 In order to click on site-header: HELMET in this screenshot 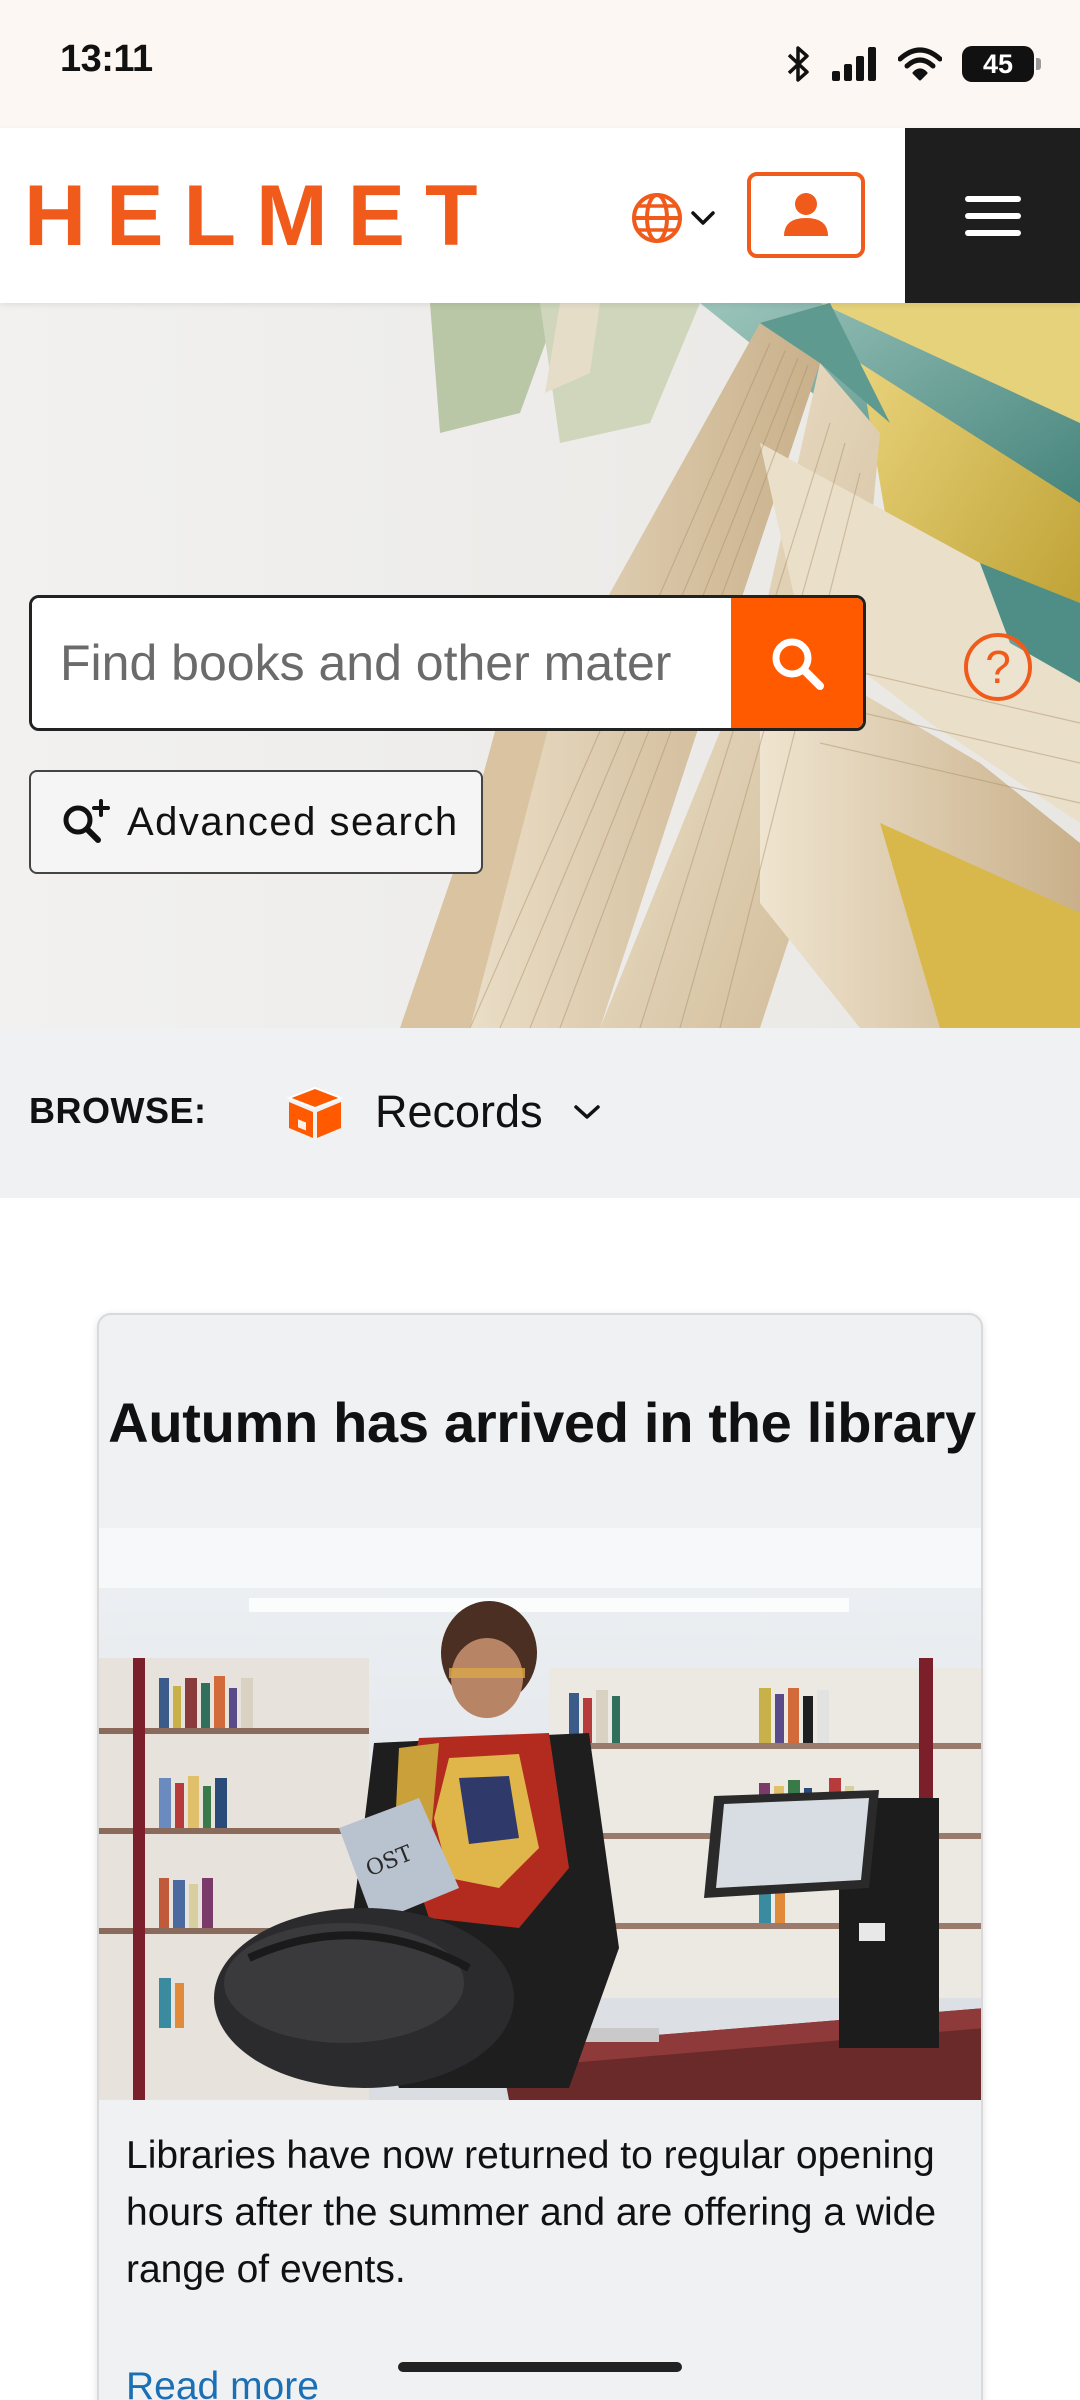, I will do `click(540, 215)`.